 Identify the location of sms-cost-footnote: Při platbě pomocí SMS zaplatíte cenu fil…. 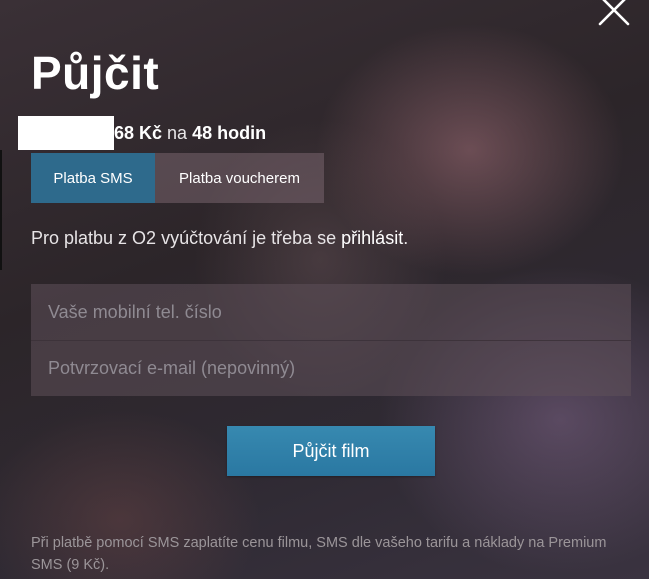
(319, 554).